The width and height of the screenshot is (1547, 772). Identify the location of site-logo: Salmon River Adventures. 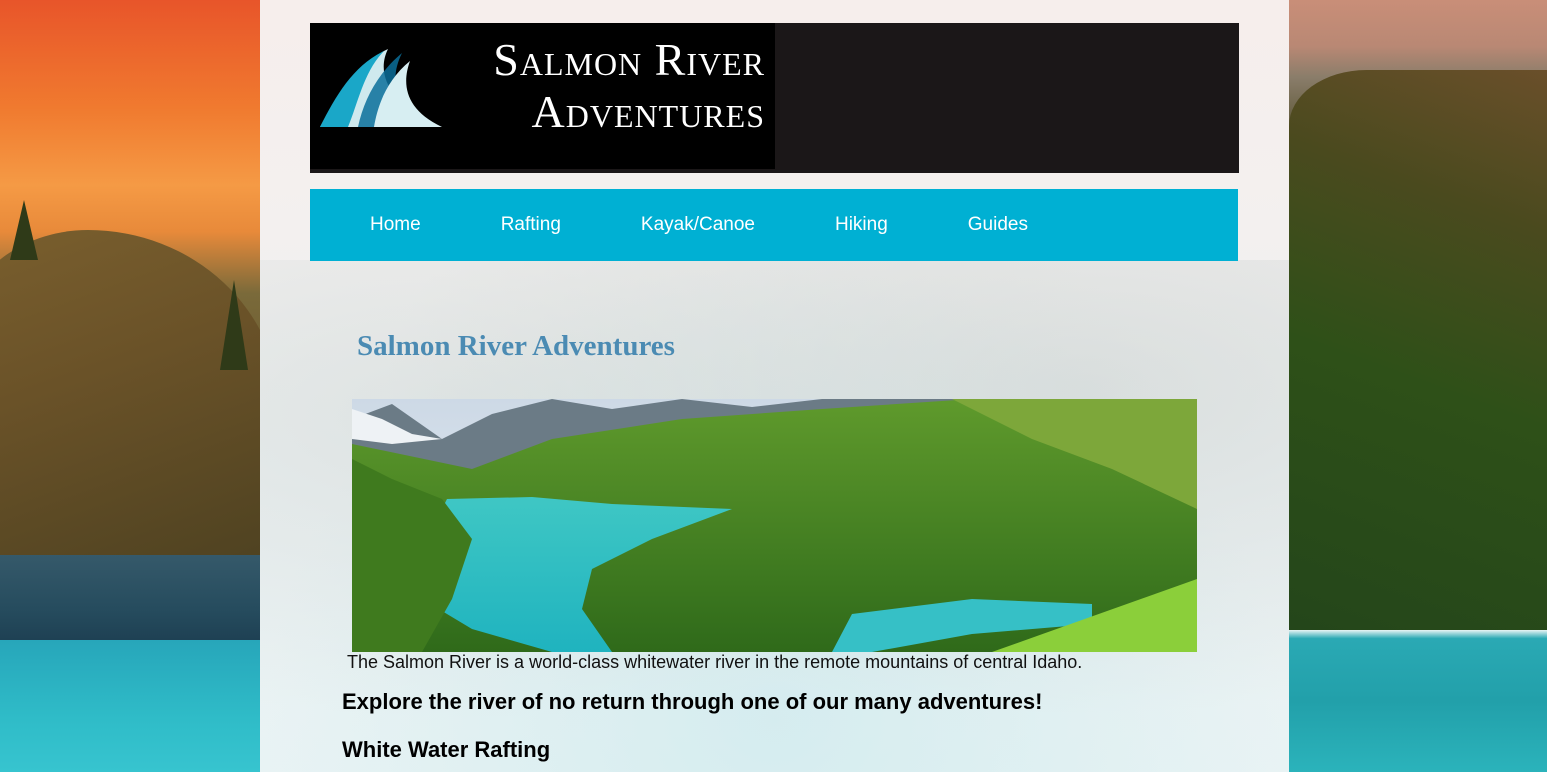
(542, 96).